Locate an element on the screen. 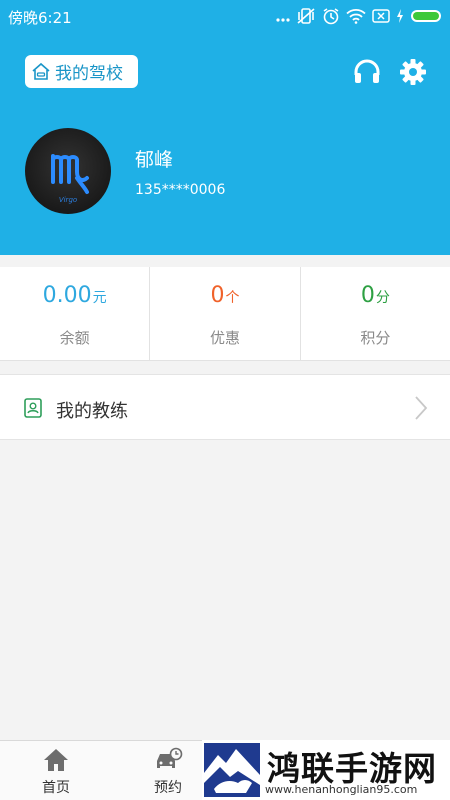 The width and height of the screenshot is (450, 800). car-clock-icon is located at coordinates (170, 757).